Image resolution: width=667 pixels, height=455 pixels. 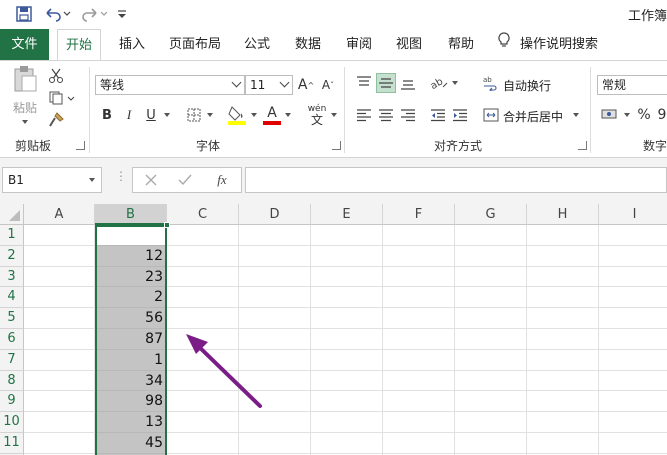 I want to click on font-name-combo: 等线, so click(x=170, y=85).